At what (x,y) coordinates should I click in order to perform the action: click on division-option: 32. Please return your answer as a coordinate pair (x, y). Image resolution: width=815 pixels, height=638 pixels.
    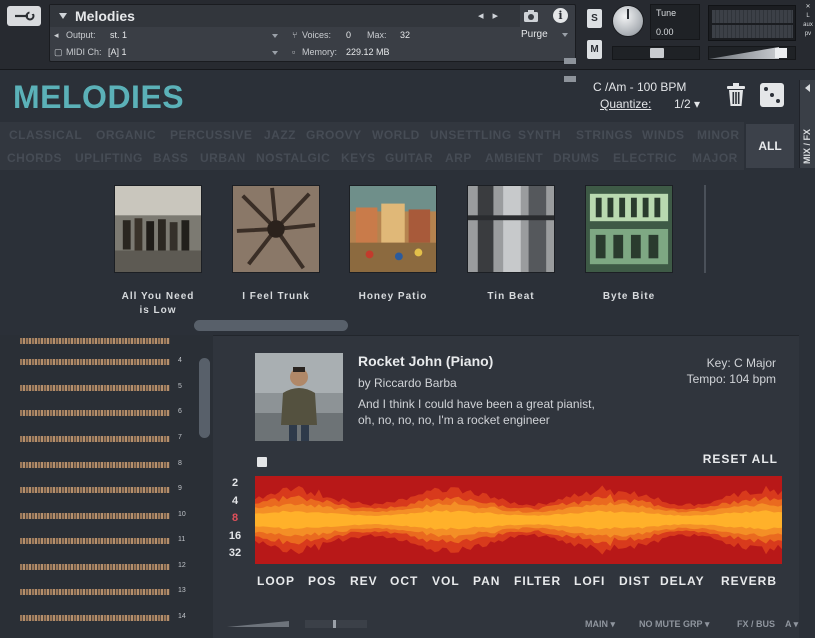
    Looking at the image, I should click on (235, 554).